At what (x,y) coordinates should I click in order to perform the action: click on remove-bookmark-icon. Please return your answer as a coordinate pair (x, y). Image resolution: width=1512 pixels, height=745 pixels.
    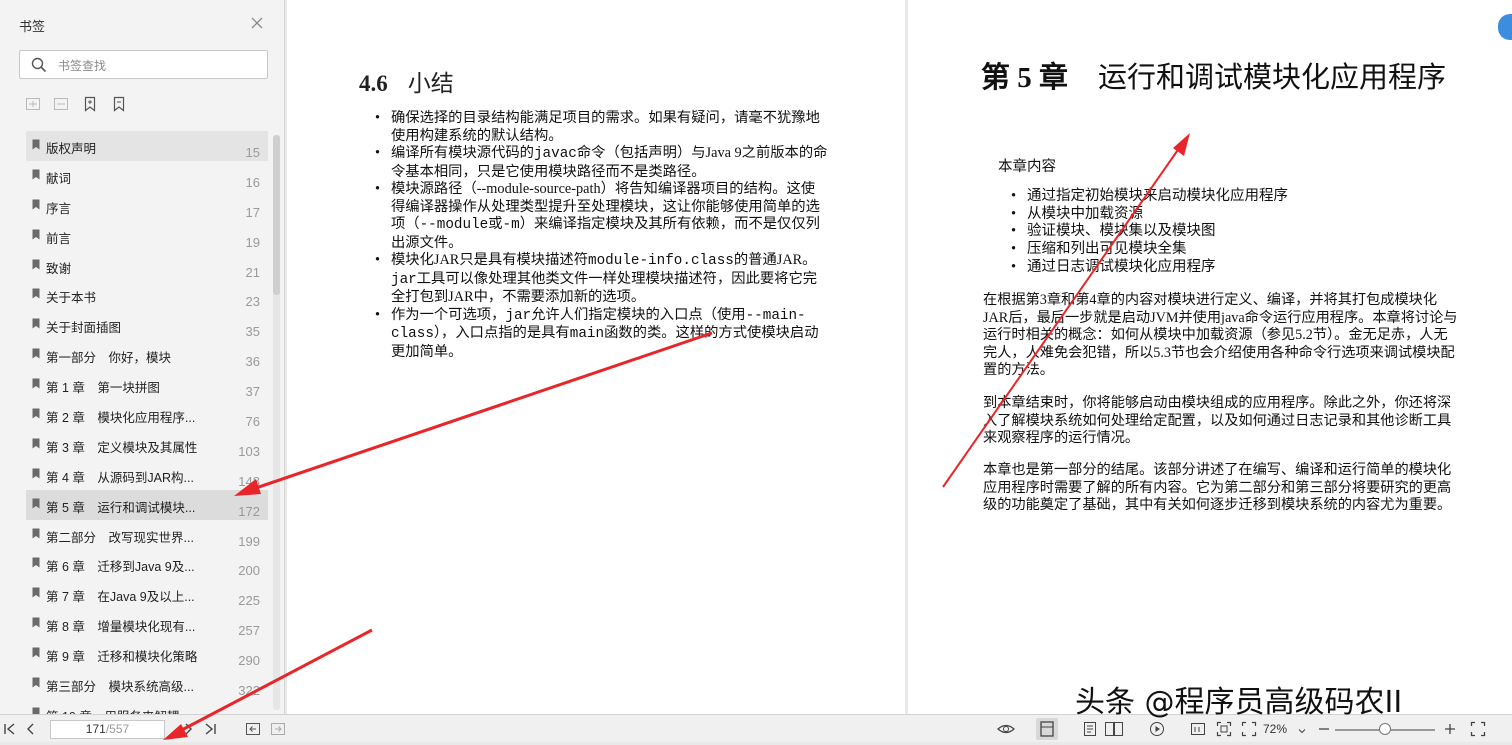
    Looking at the image, I should click on (119, 104).